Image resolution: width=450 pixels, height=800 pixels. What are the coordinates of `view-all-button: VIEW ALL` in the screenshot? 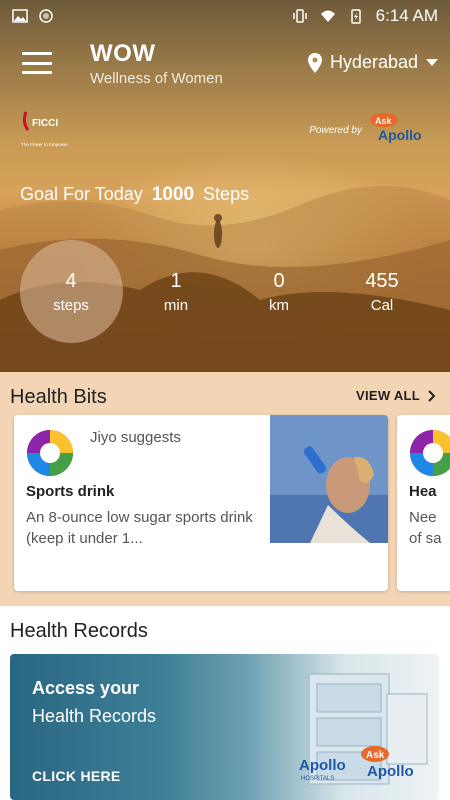 It's located at (396, 395).